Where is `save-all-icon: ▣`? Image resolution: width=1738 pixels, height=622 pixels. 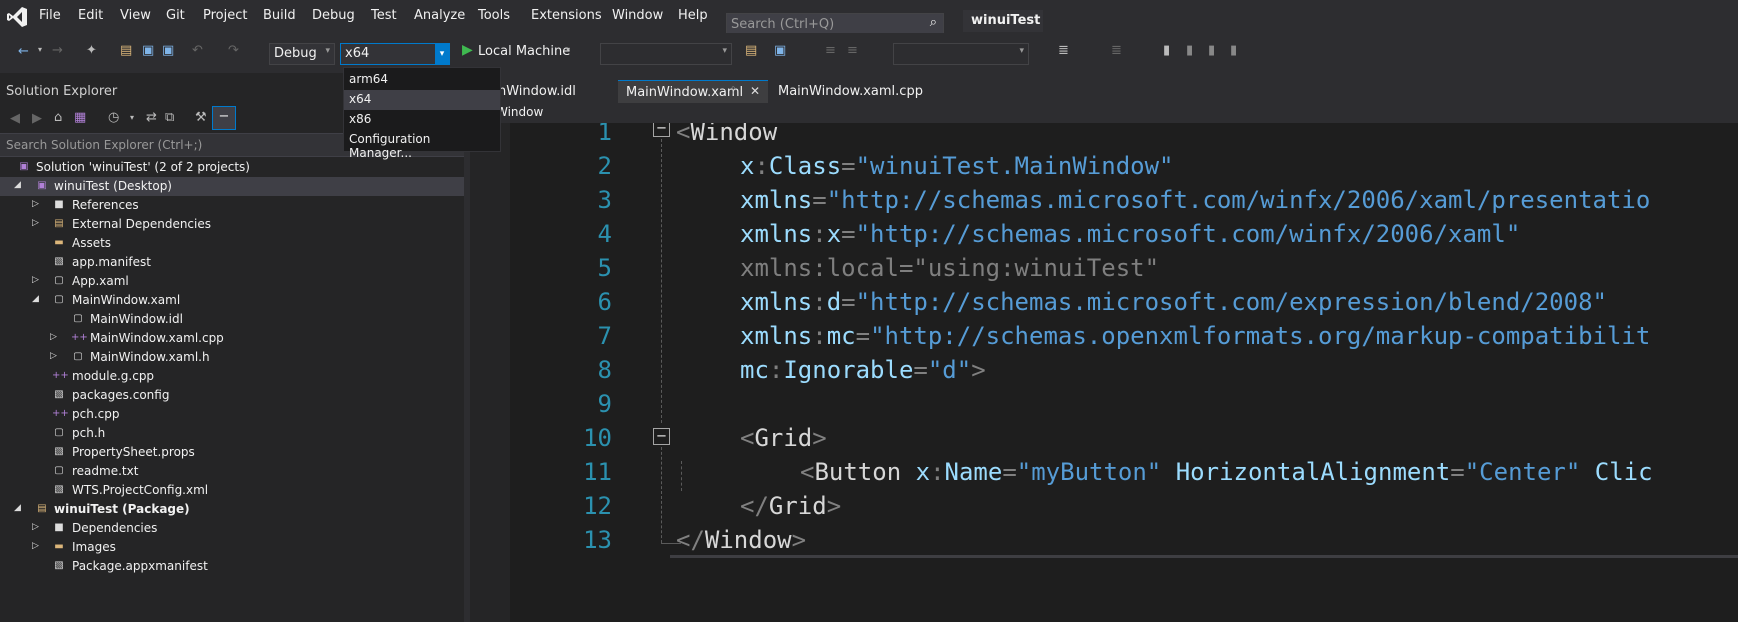
save-all-icon: ▣ is located at coordinates (168, 50).